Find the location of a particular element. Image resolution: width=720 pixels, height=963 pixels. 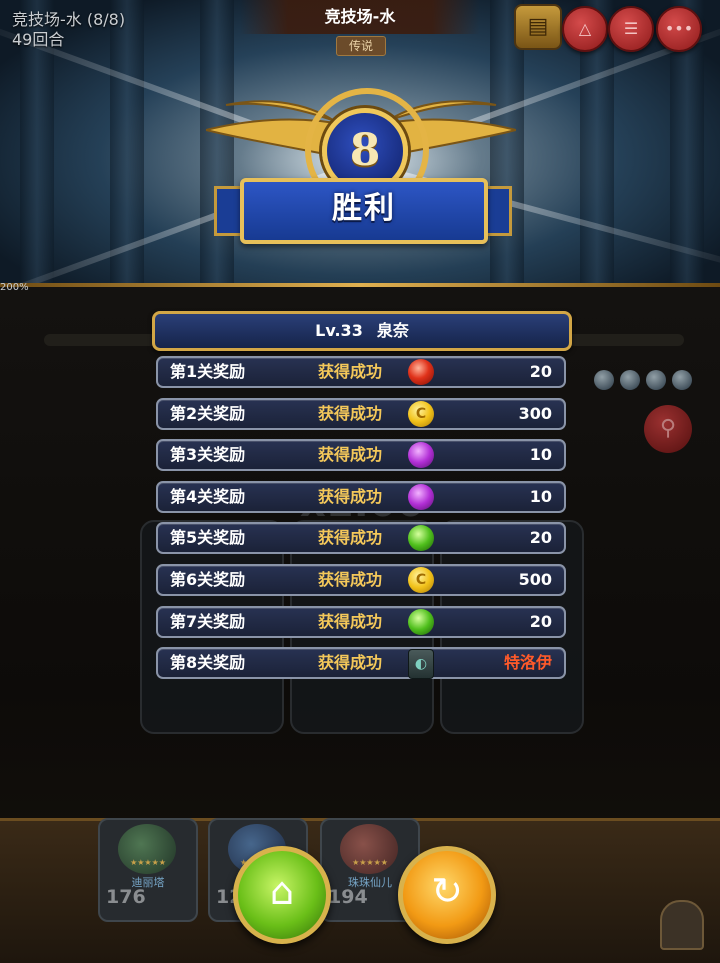

reward-amount: 500 is located at coordinates (535, 579).